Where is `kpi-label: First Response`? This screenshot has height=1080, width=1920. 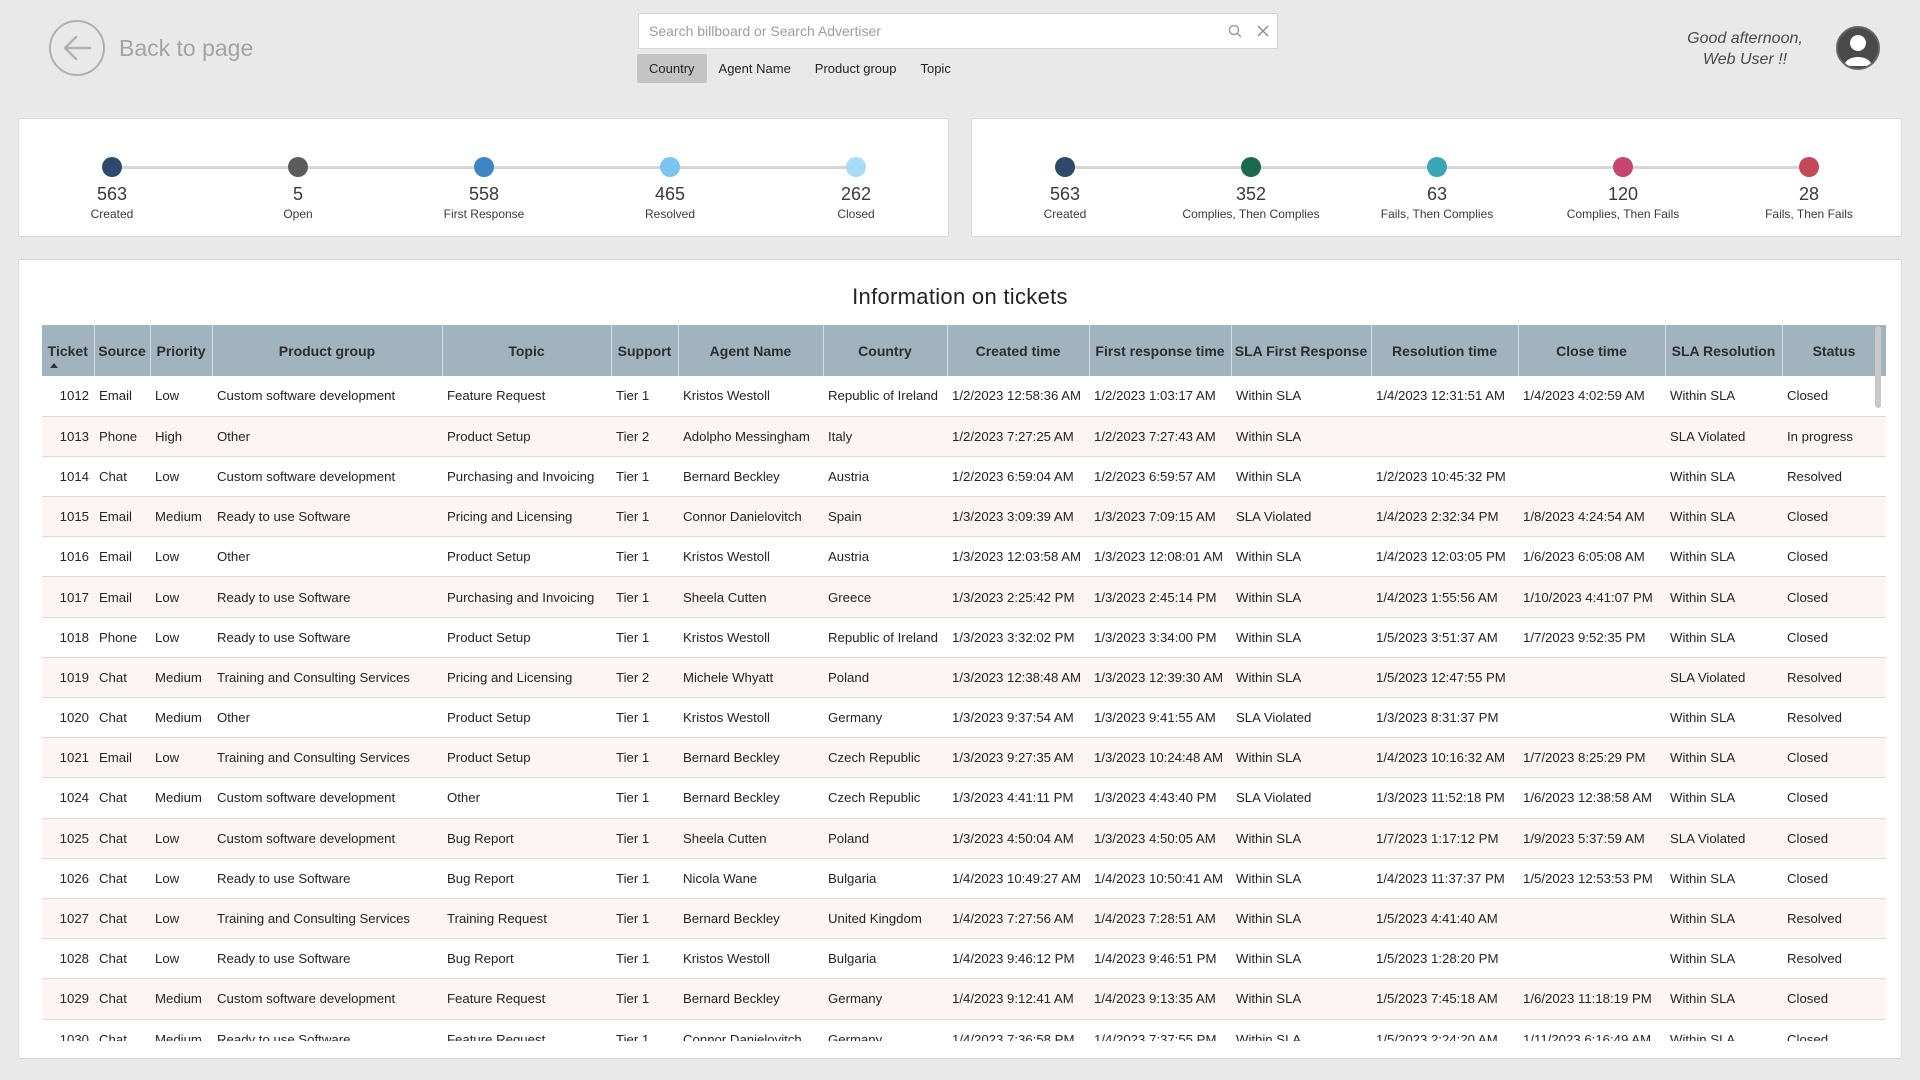 kpi-label: First Response is located at coordinates (484, 214).